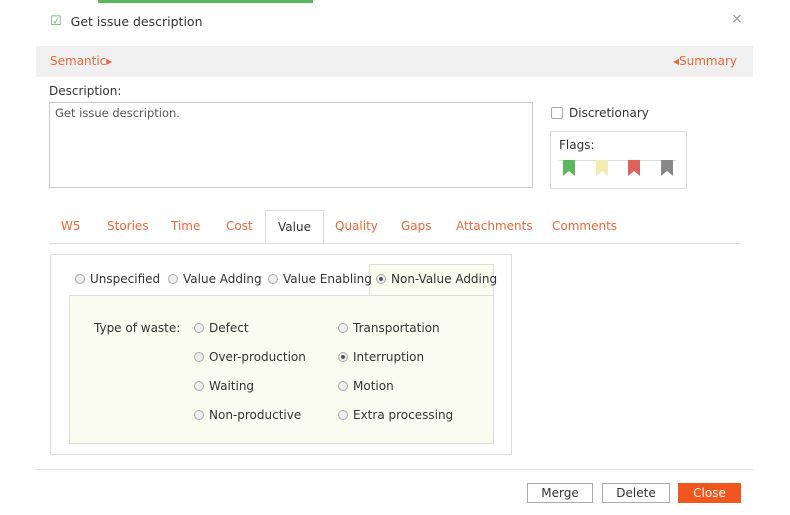  Describe the element at coordinates (394, 61) in the screenshot. I see `semantic-bar: Semantic▸ ◂Summary` at that location.